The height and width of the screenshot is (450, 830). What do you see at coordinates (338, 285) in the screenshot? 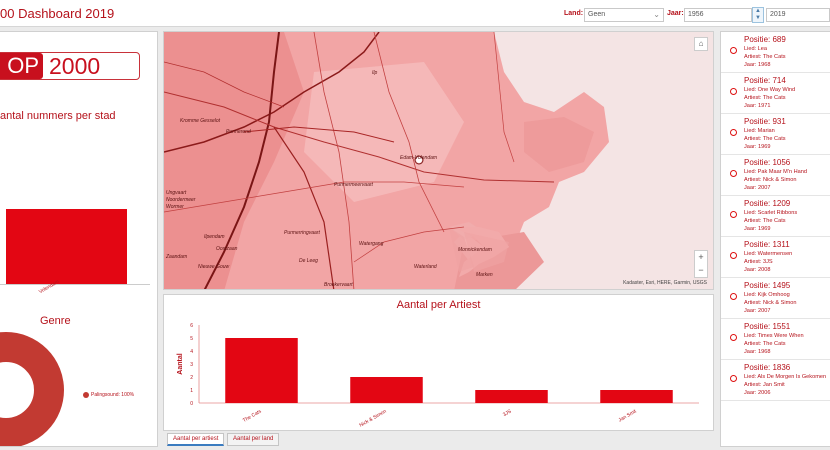
I see `map-label: Broekervaart` at bounding box center [338, 285].